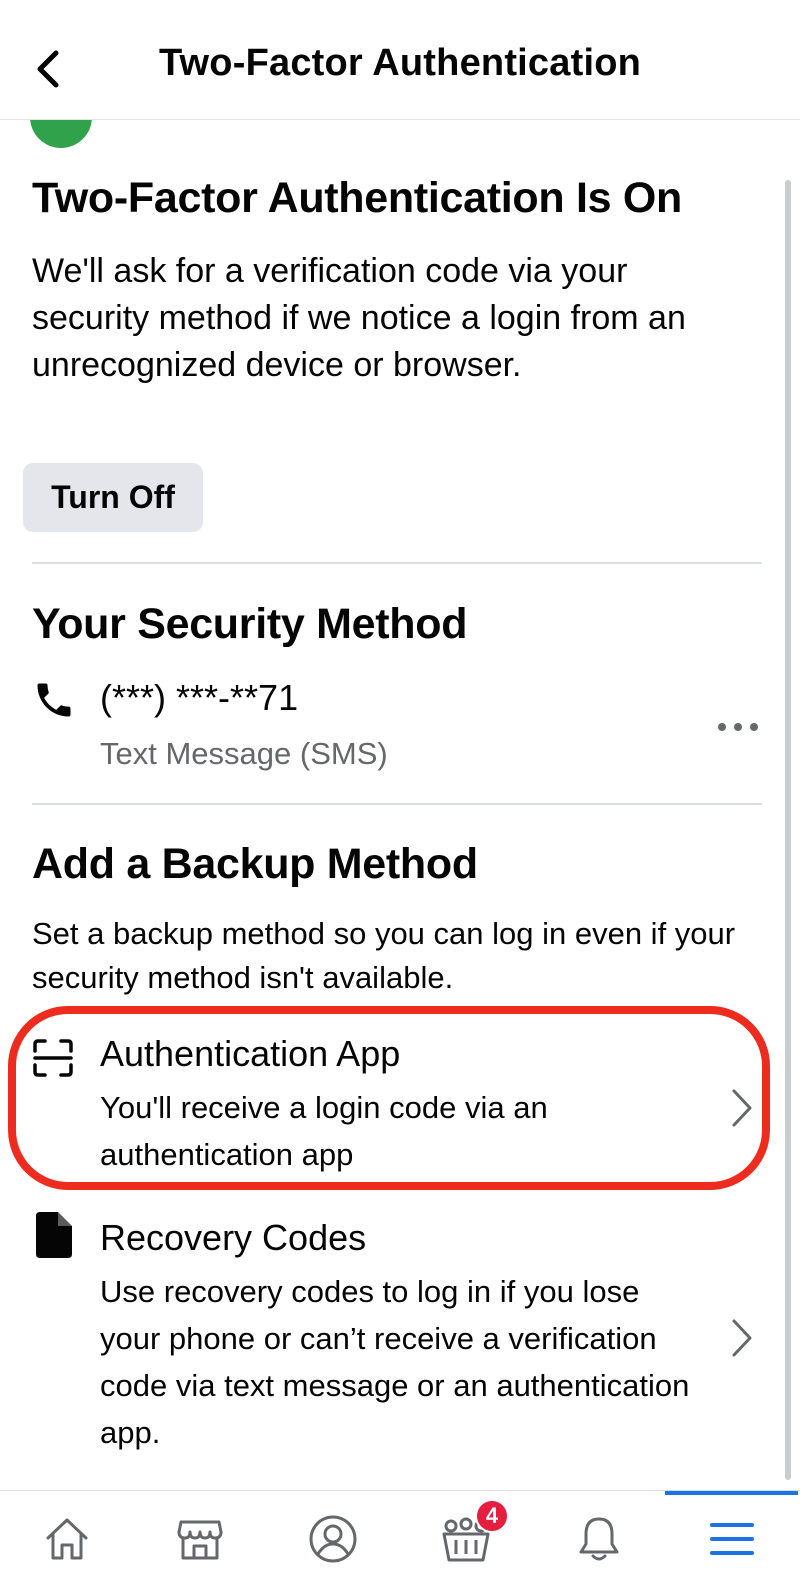 Image resolution: width=800 pixels, height=1586 pixels. What do you see at coordinates (400, 728) in the screenshot?
I see `security-method-row: (***) ***-**71 Text Message (SMS)` at bounding box center [400, 728].